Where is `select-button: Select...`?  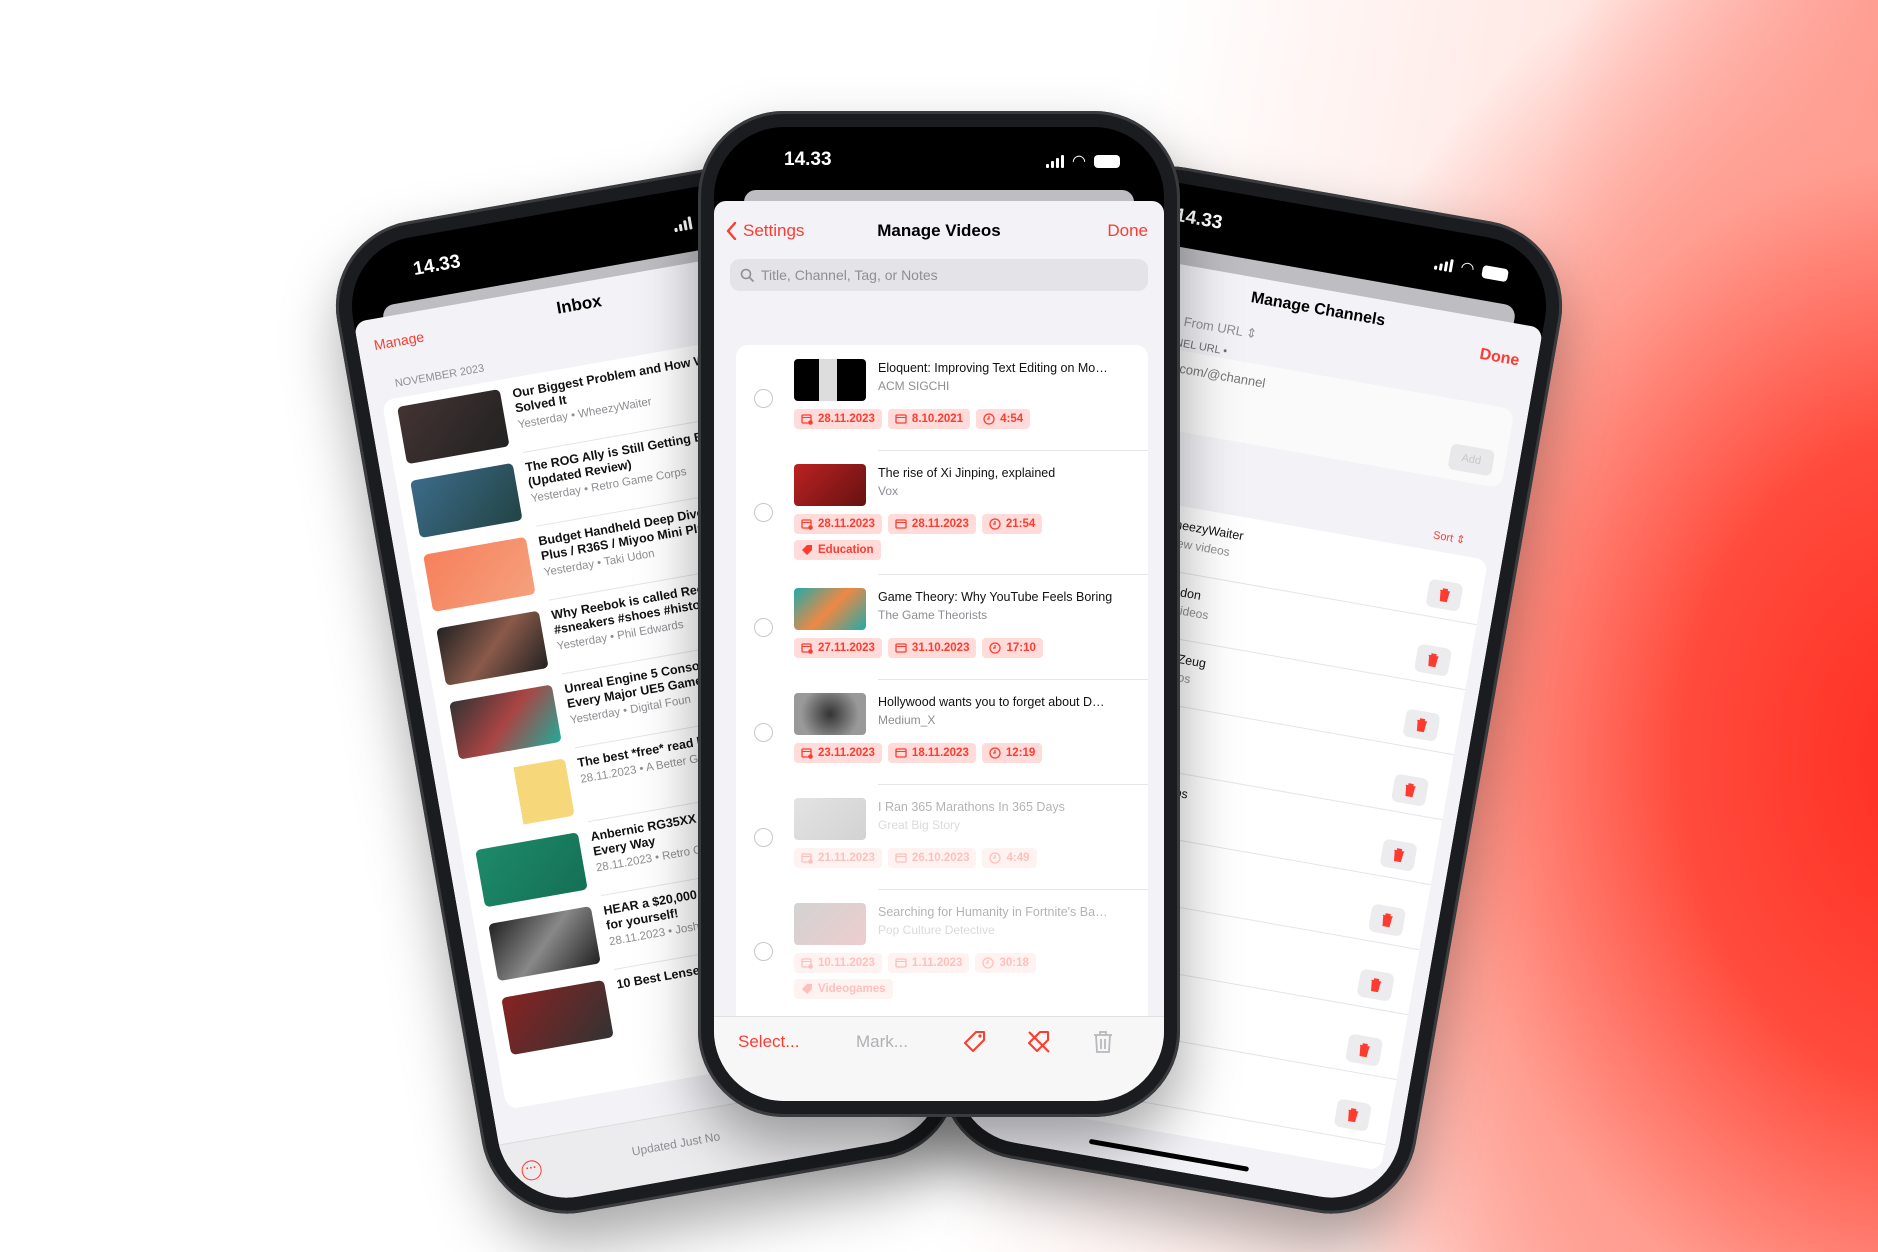 select-button: Select... is located at coordinates (768, 1042).